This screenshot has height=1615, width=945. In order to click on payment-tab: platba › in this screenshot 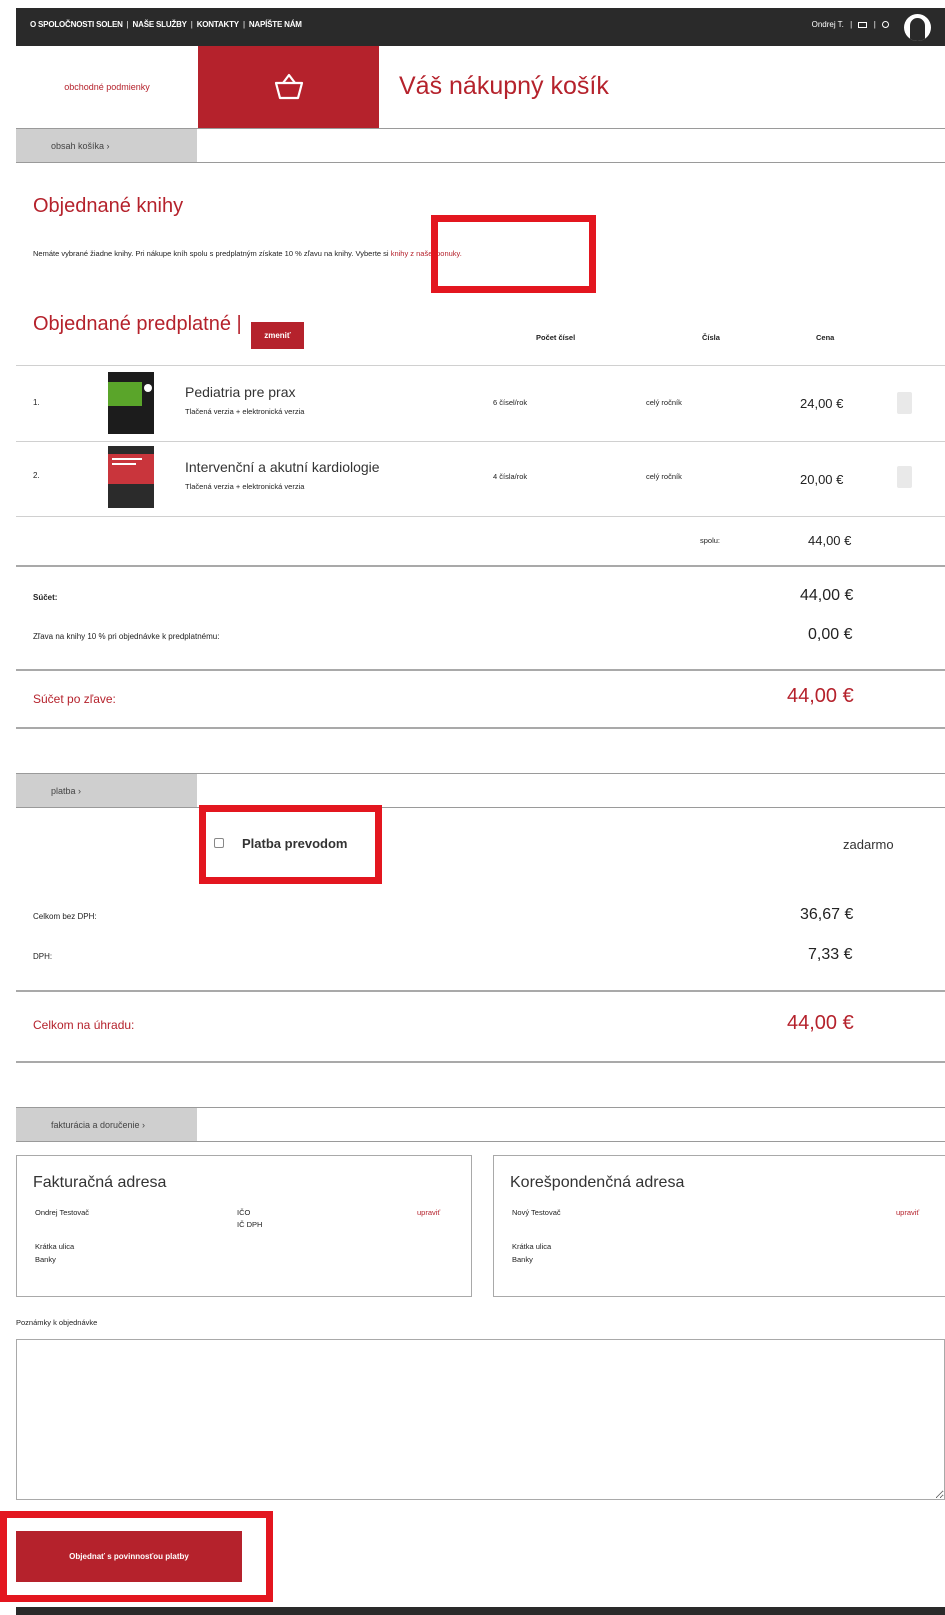, I will do `click(106, 790)`.